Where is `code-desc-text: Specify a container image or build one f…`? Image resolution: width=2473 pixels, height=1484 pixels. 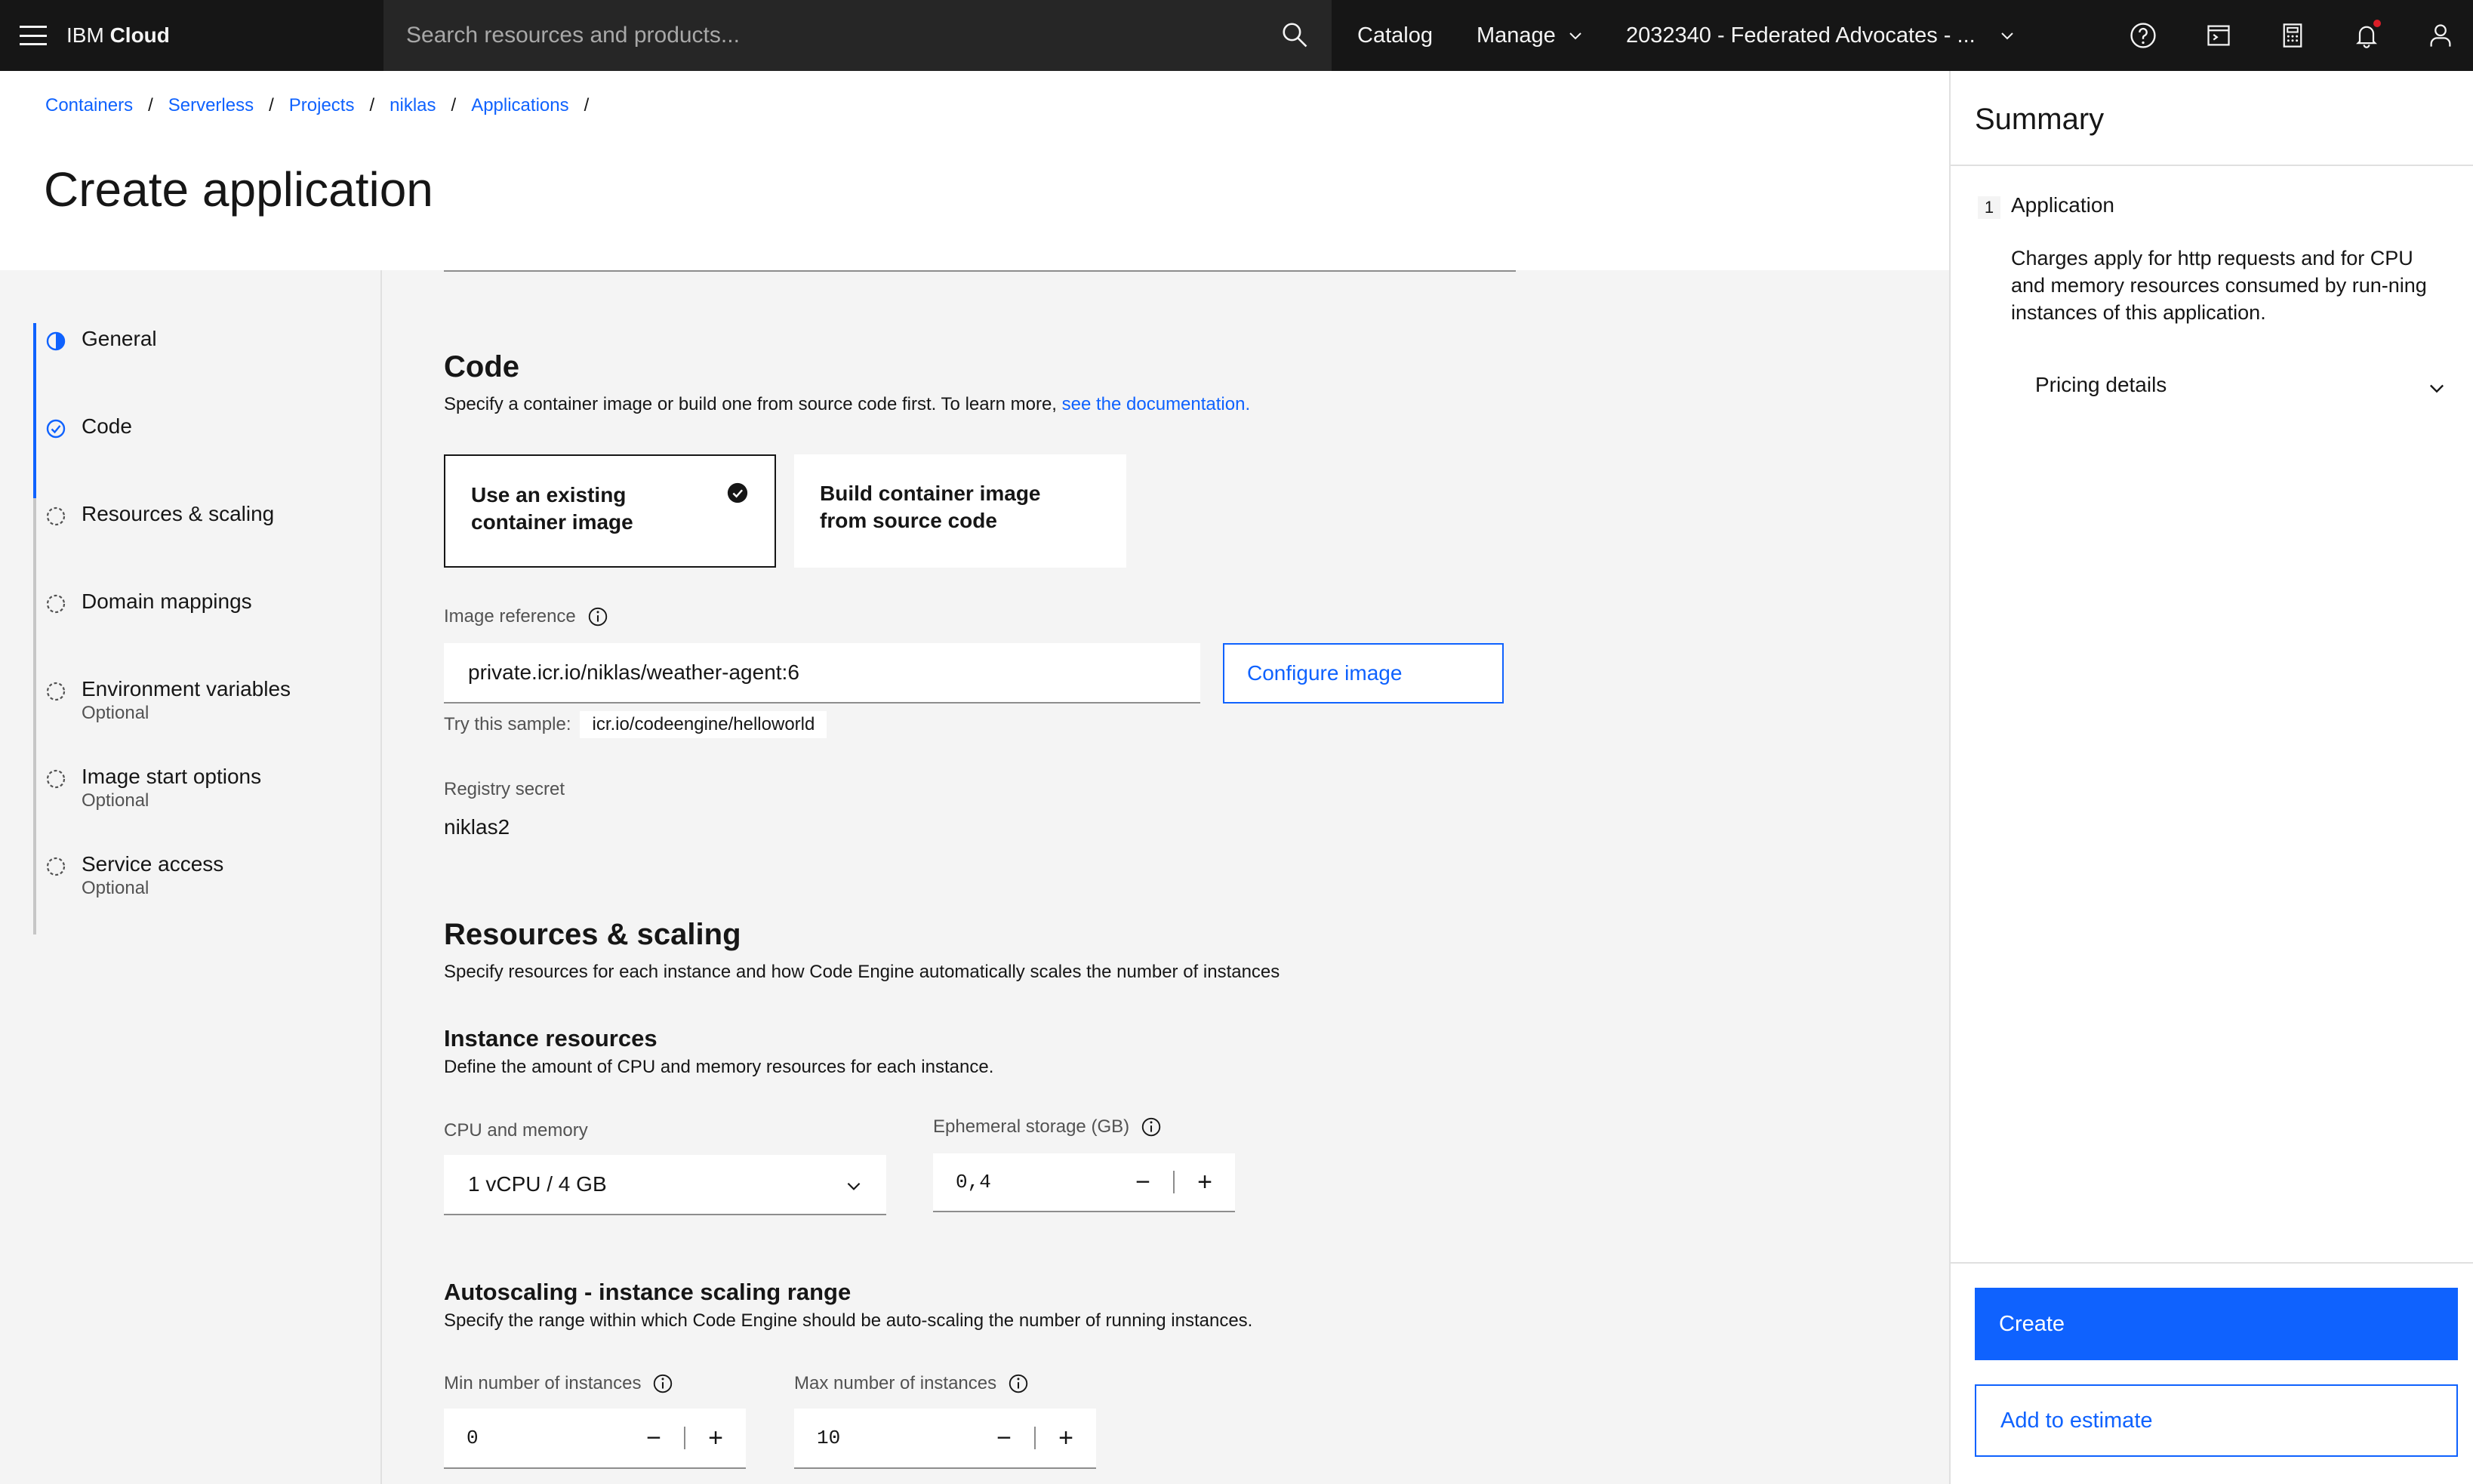
code-desc-text: Specify a container image or build one f… is located at coordinates (753, 404).